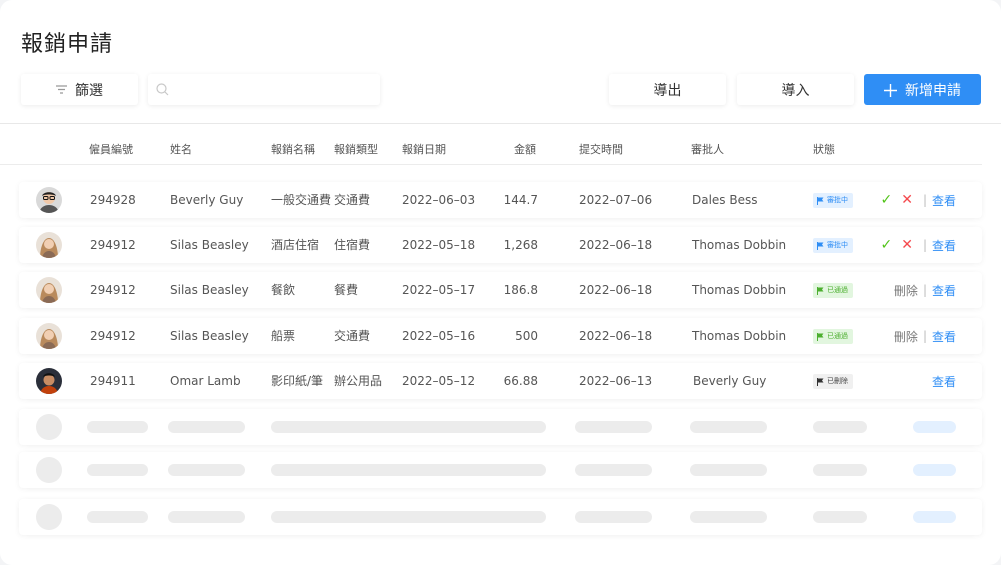 This screenshot has height=565, width=1001. Describe the element at coordinates (837, 381) in the screenshot. I see `status-label: 已刪除` at that location.